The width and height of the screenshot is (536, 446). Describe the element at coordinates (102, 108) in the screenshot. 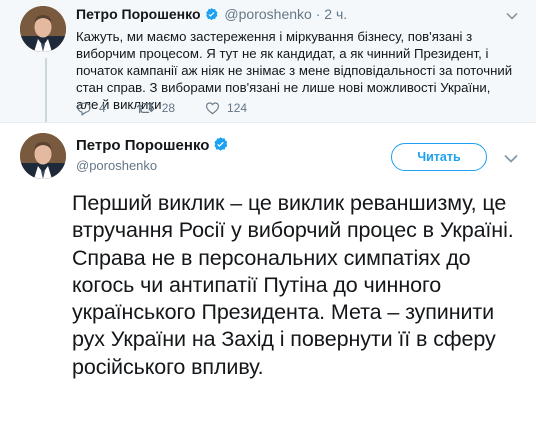

I see `reply-count: 4` at that location.